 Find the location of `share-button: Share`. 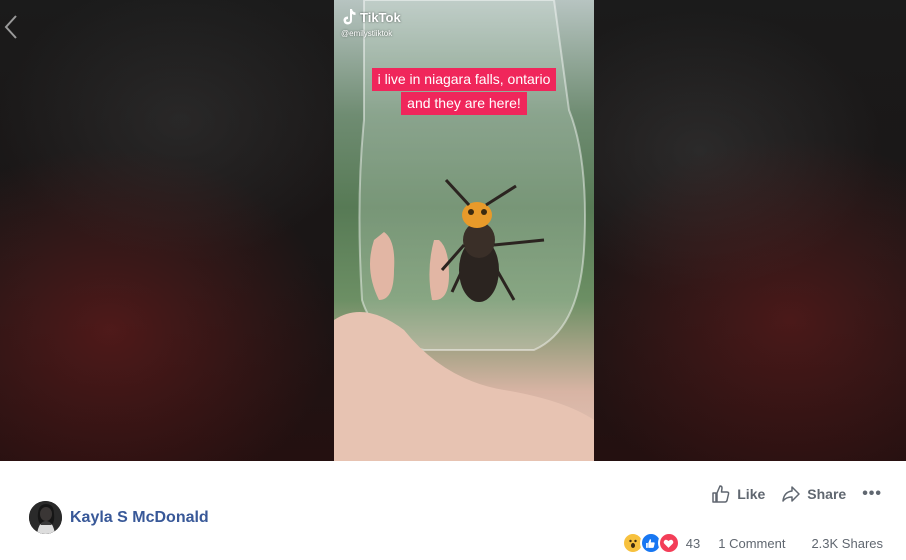

share-button: Share is located at coordinates (813, 494).